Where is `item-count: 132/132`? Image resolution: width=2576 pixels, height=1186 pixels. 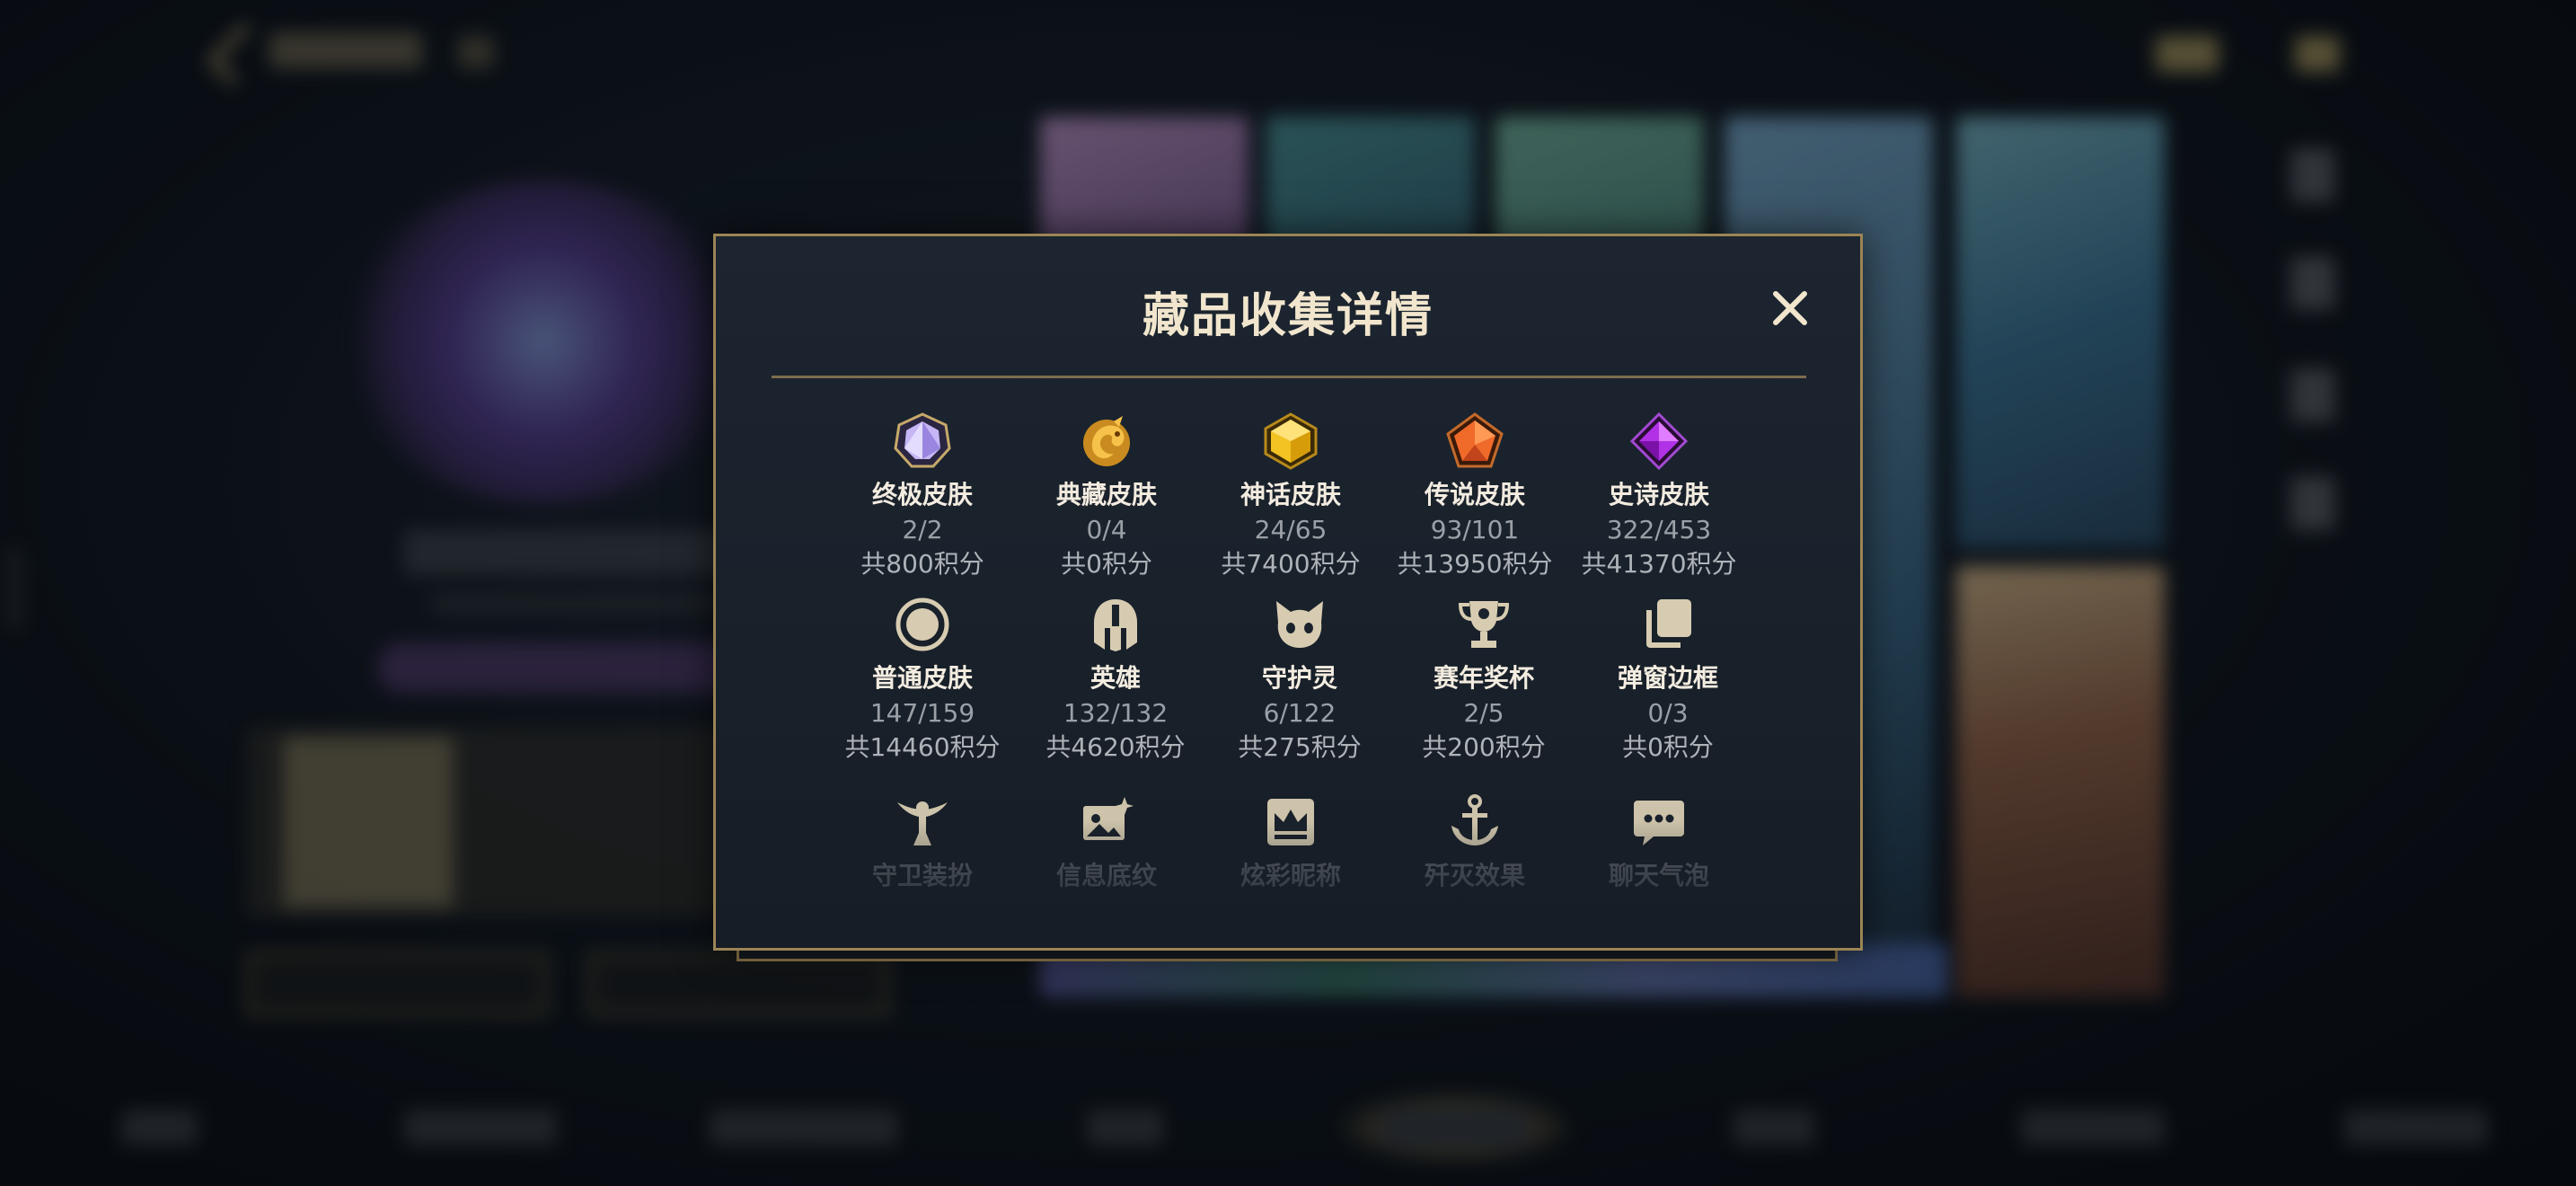
item-count: 132/132 is located at coordinates (1116, 713).